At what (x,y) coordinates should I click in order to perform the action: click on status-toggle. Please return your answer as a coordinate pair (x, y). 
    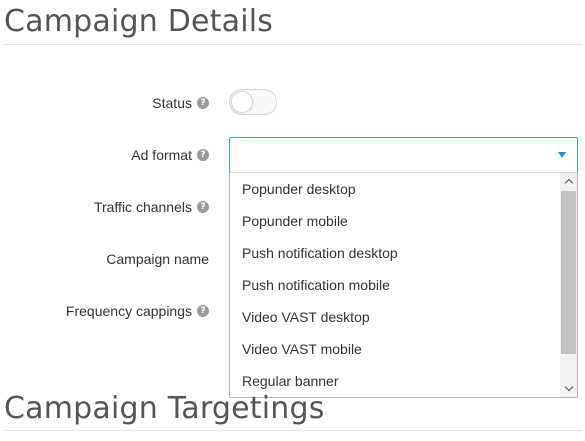
    Looking at the image, I should click on (253, 102).